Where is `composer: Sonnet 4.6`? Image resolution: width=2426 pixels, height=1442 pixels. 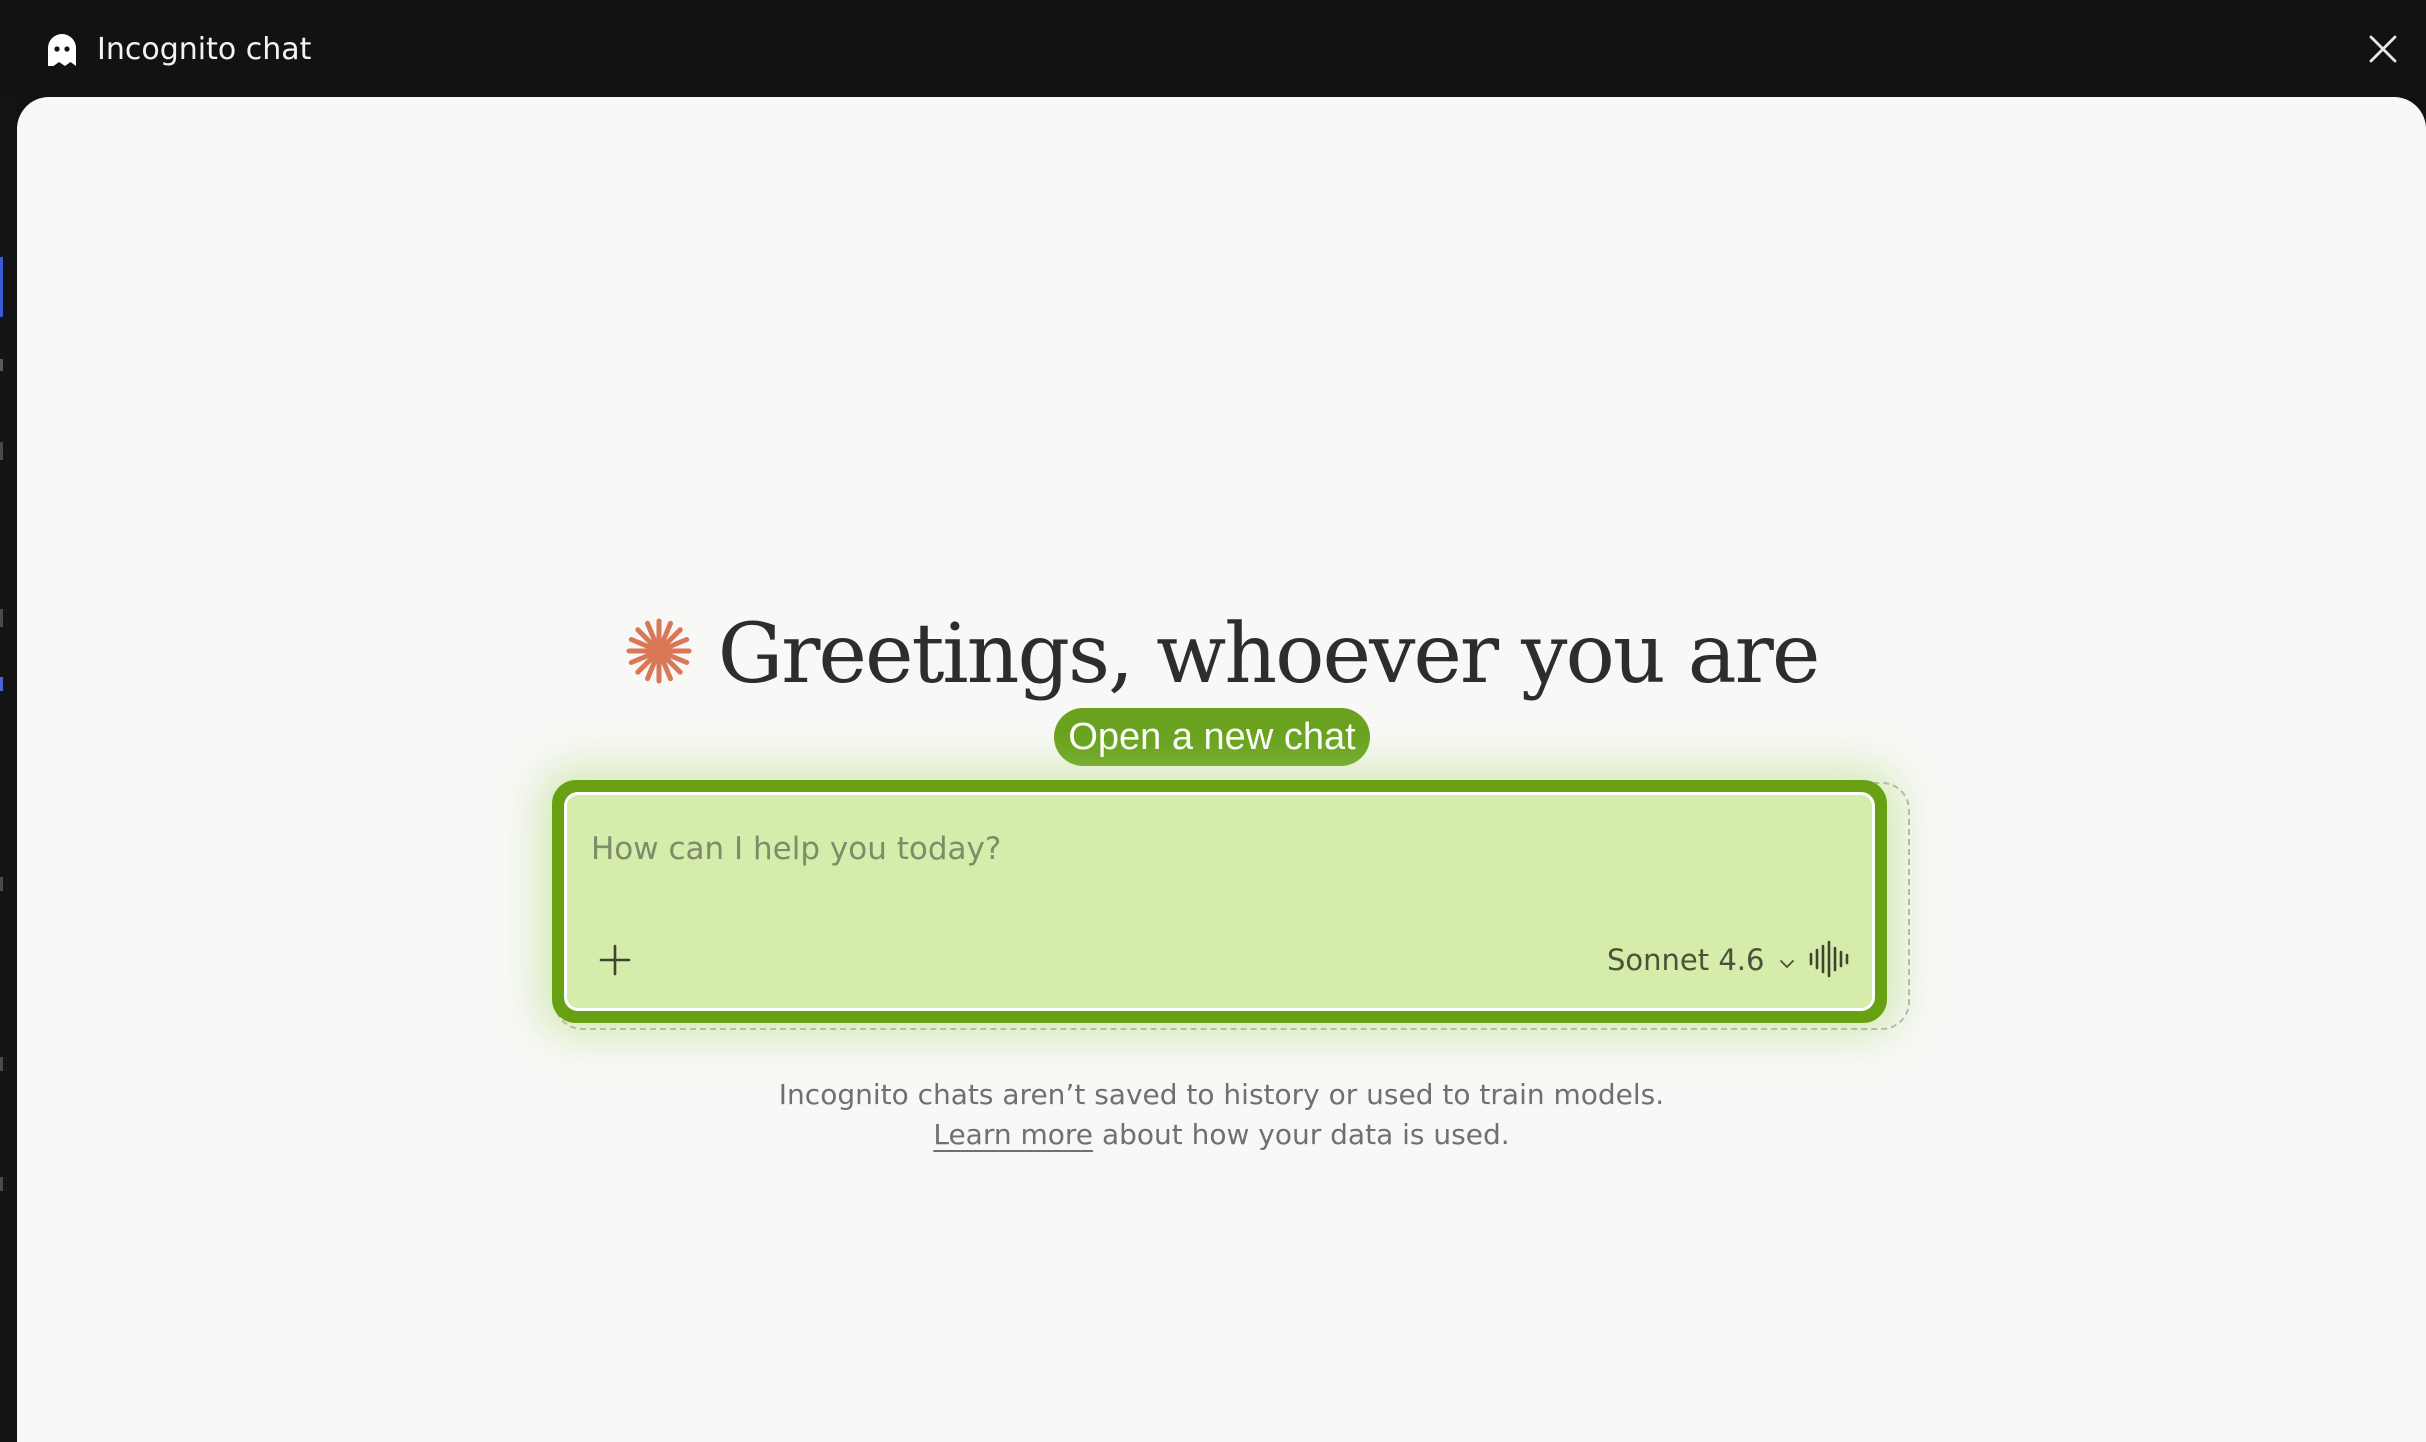 composer: Sonnet 4.6 is located at coordinates (1219, 901).